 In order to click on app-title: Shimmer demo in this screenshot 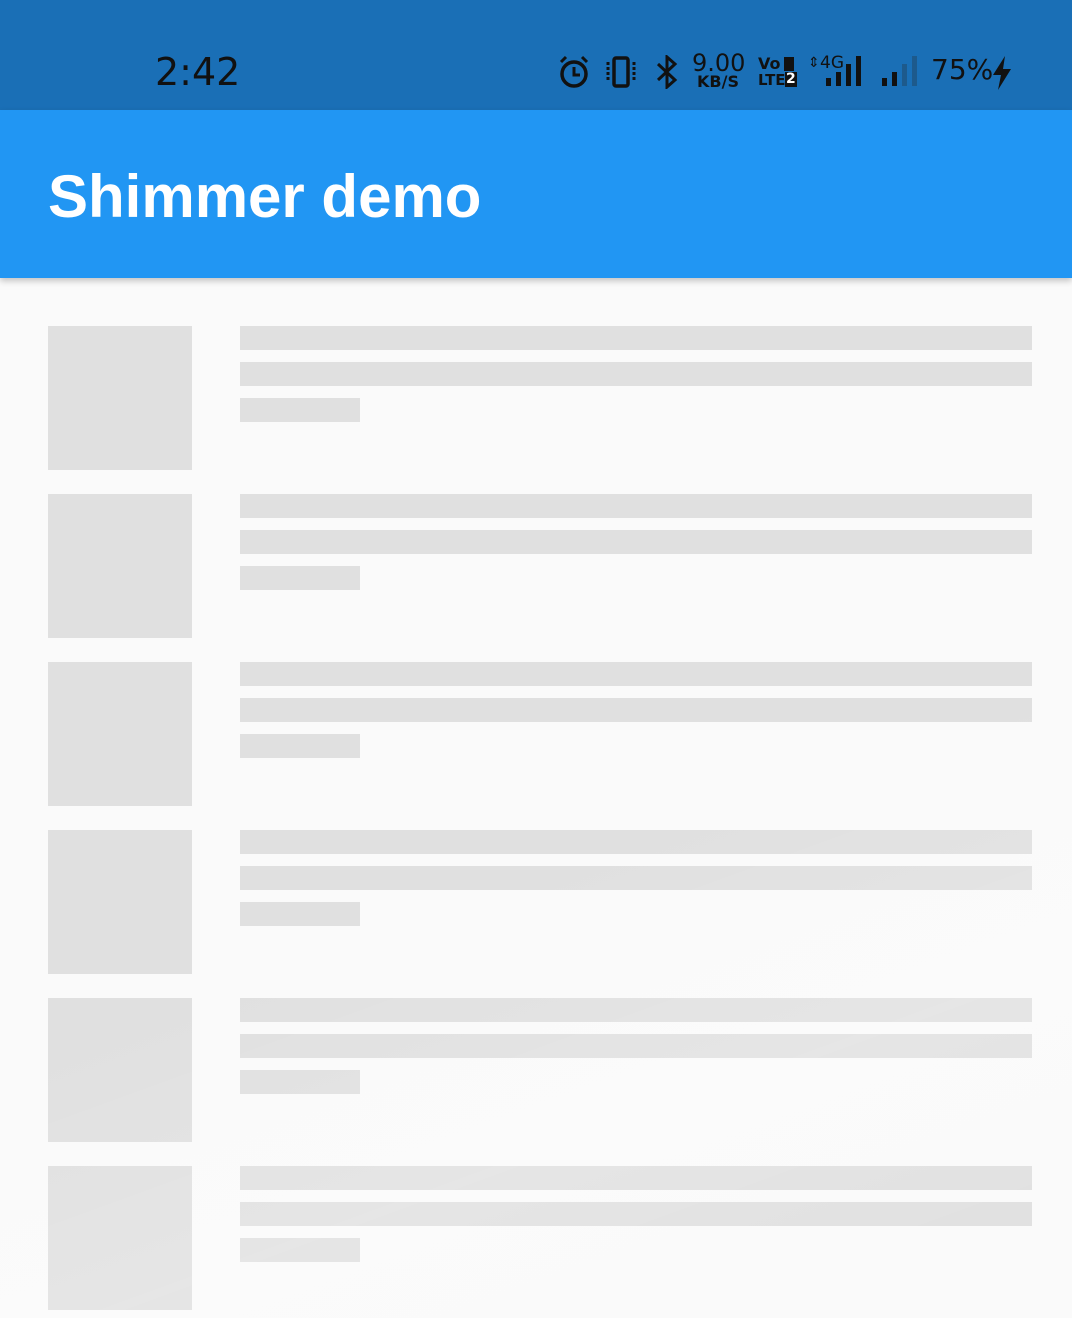, I will do `click(265, 196)`.